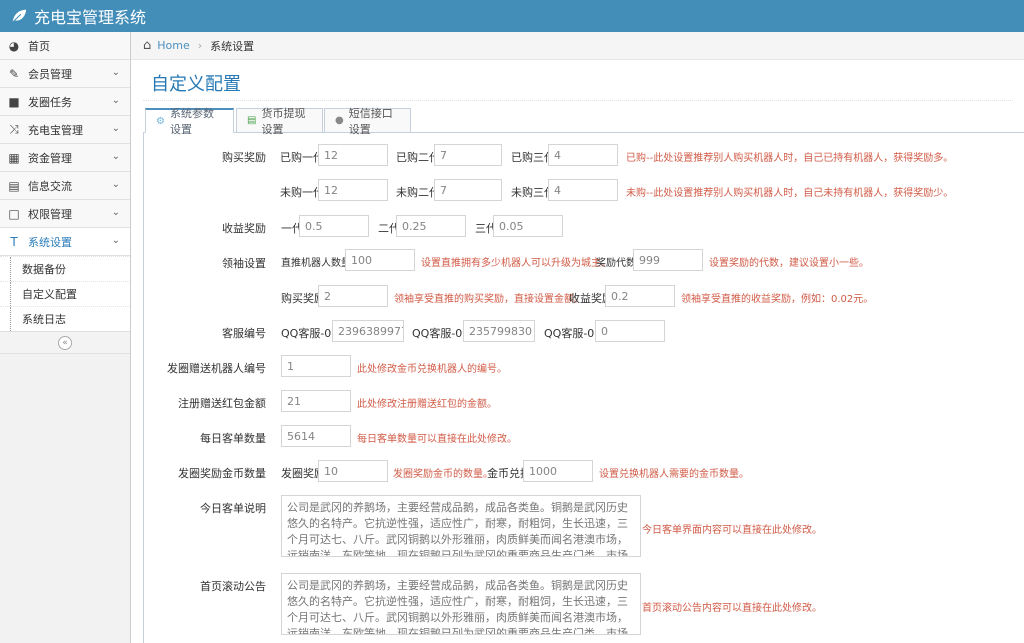 Image resolution: width=1024 pixels, height=643 pixels. What do you see at coordinates (558, 471) in the screenshot?
I see `coin-exchange-input` at bounding box center [558, 471].